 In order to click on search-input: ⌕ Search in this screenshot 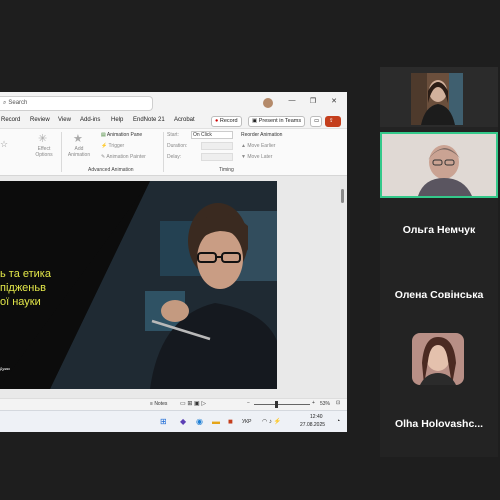, I will do `click(76, 103)`.